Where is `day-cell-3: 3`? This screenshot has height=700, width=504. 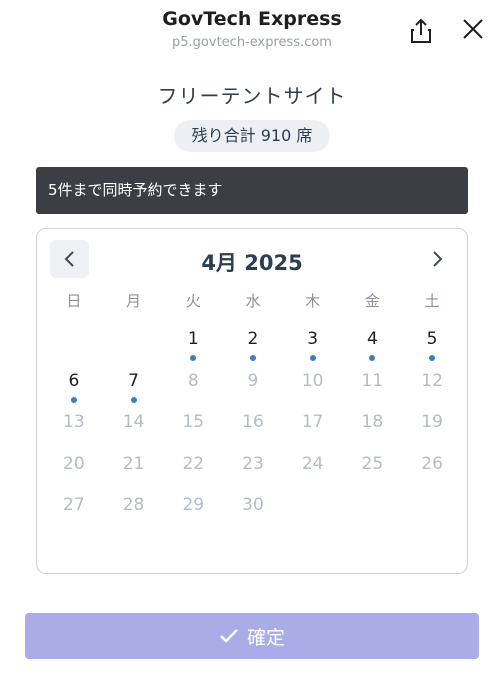 day-cell-3: 3 is located at coordinates (313, 348).